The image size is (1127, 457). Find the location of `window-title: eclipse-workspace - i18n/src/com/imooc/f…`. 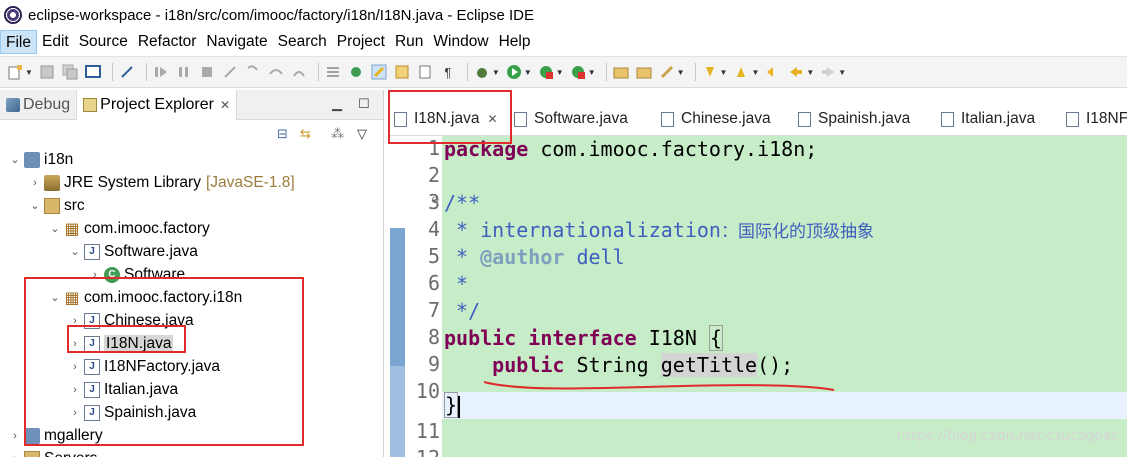

window-title: eclipse-workspace - i18n/src/com/imooc/f… is located at coordinates (281, 15).